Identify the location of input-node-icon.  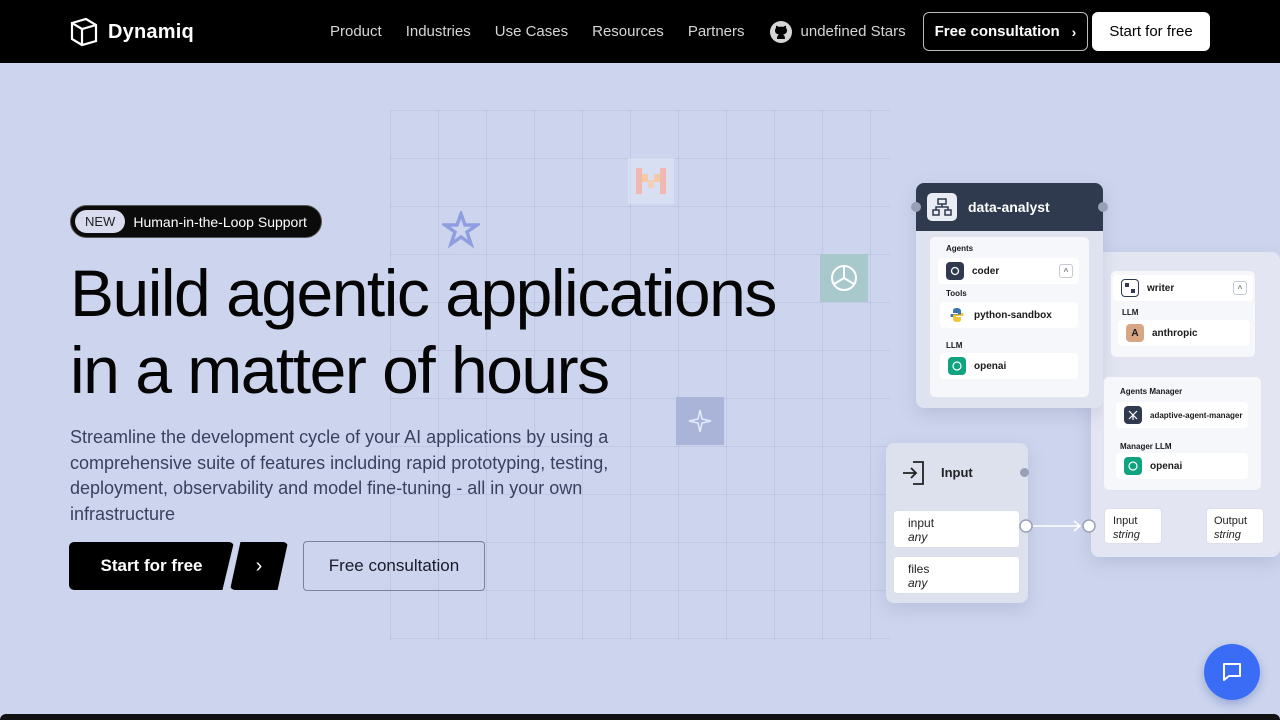
(913, 475).